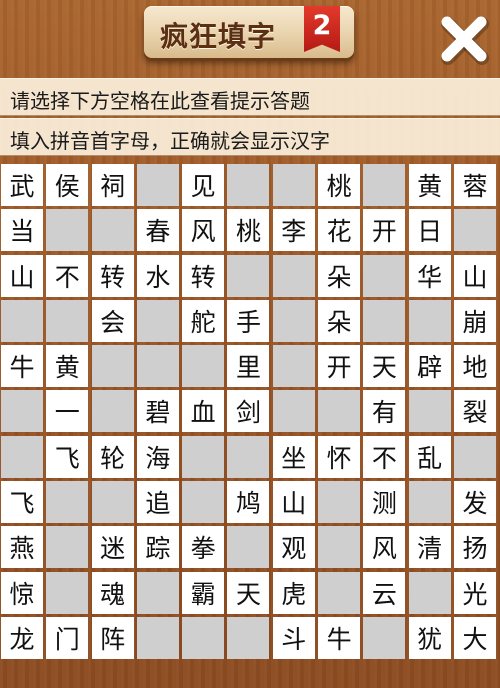  I want to click on grid-cell: 霸, so click(203, 592).